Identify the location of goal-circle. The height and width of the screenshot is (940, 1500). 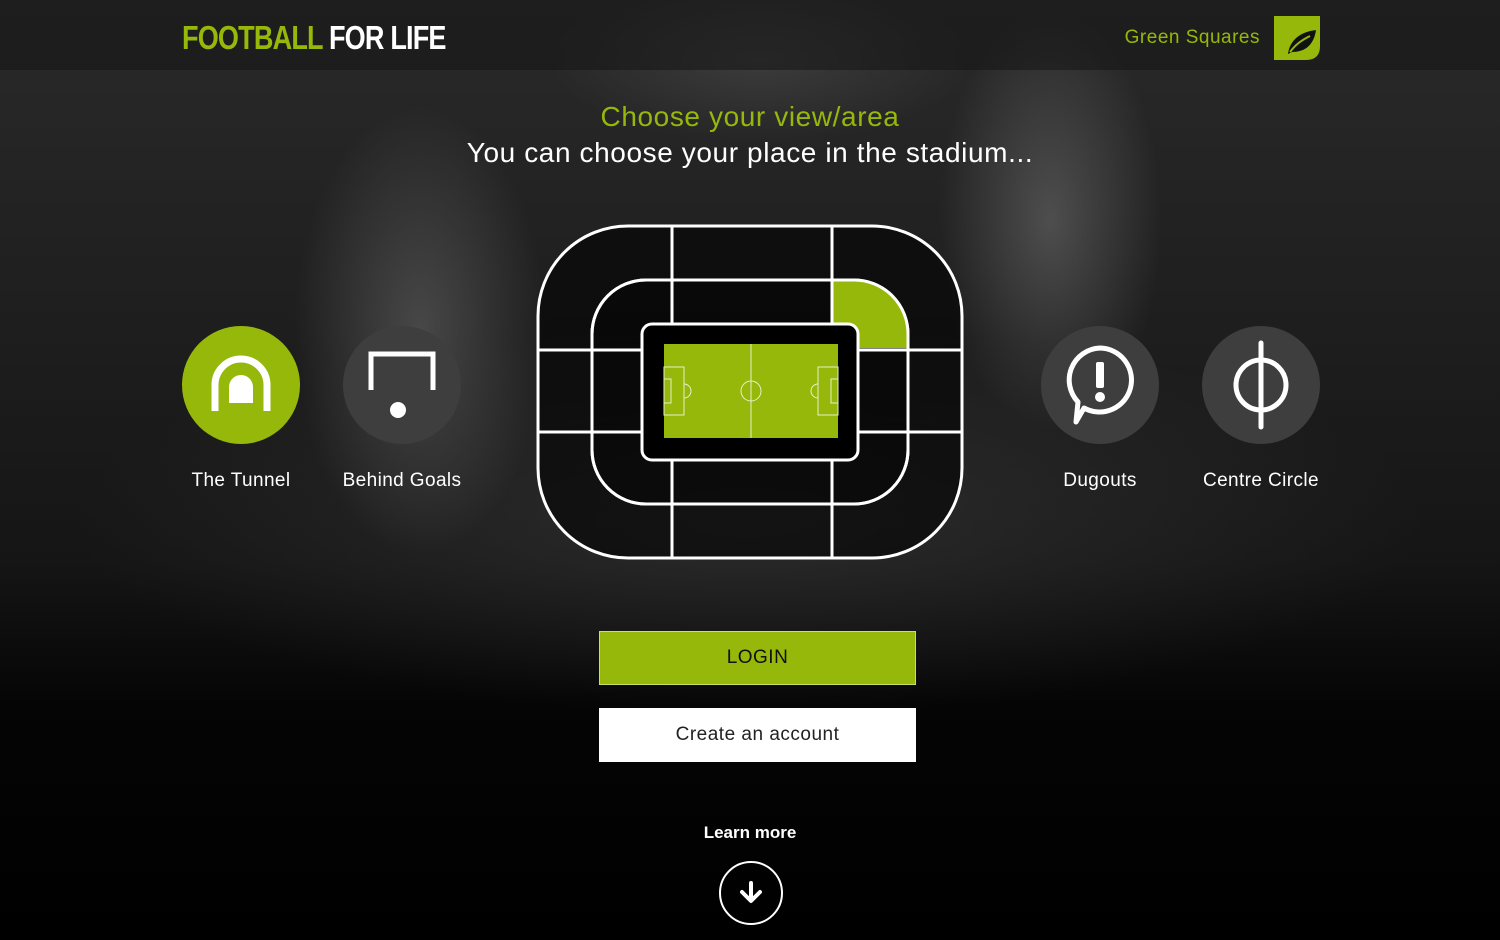
(402, 385).